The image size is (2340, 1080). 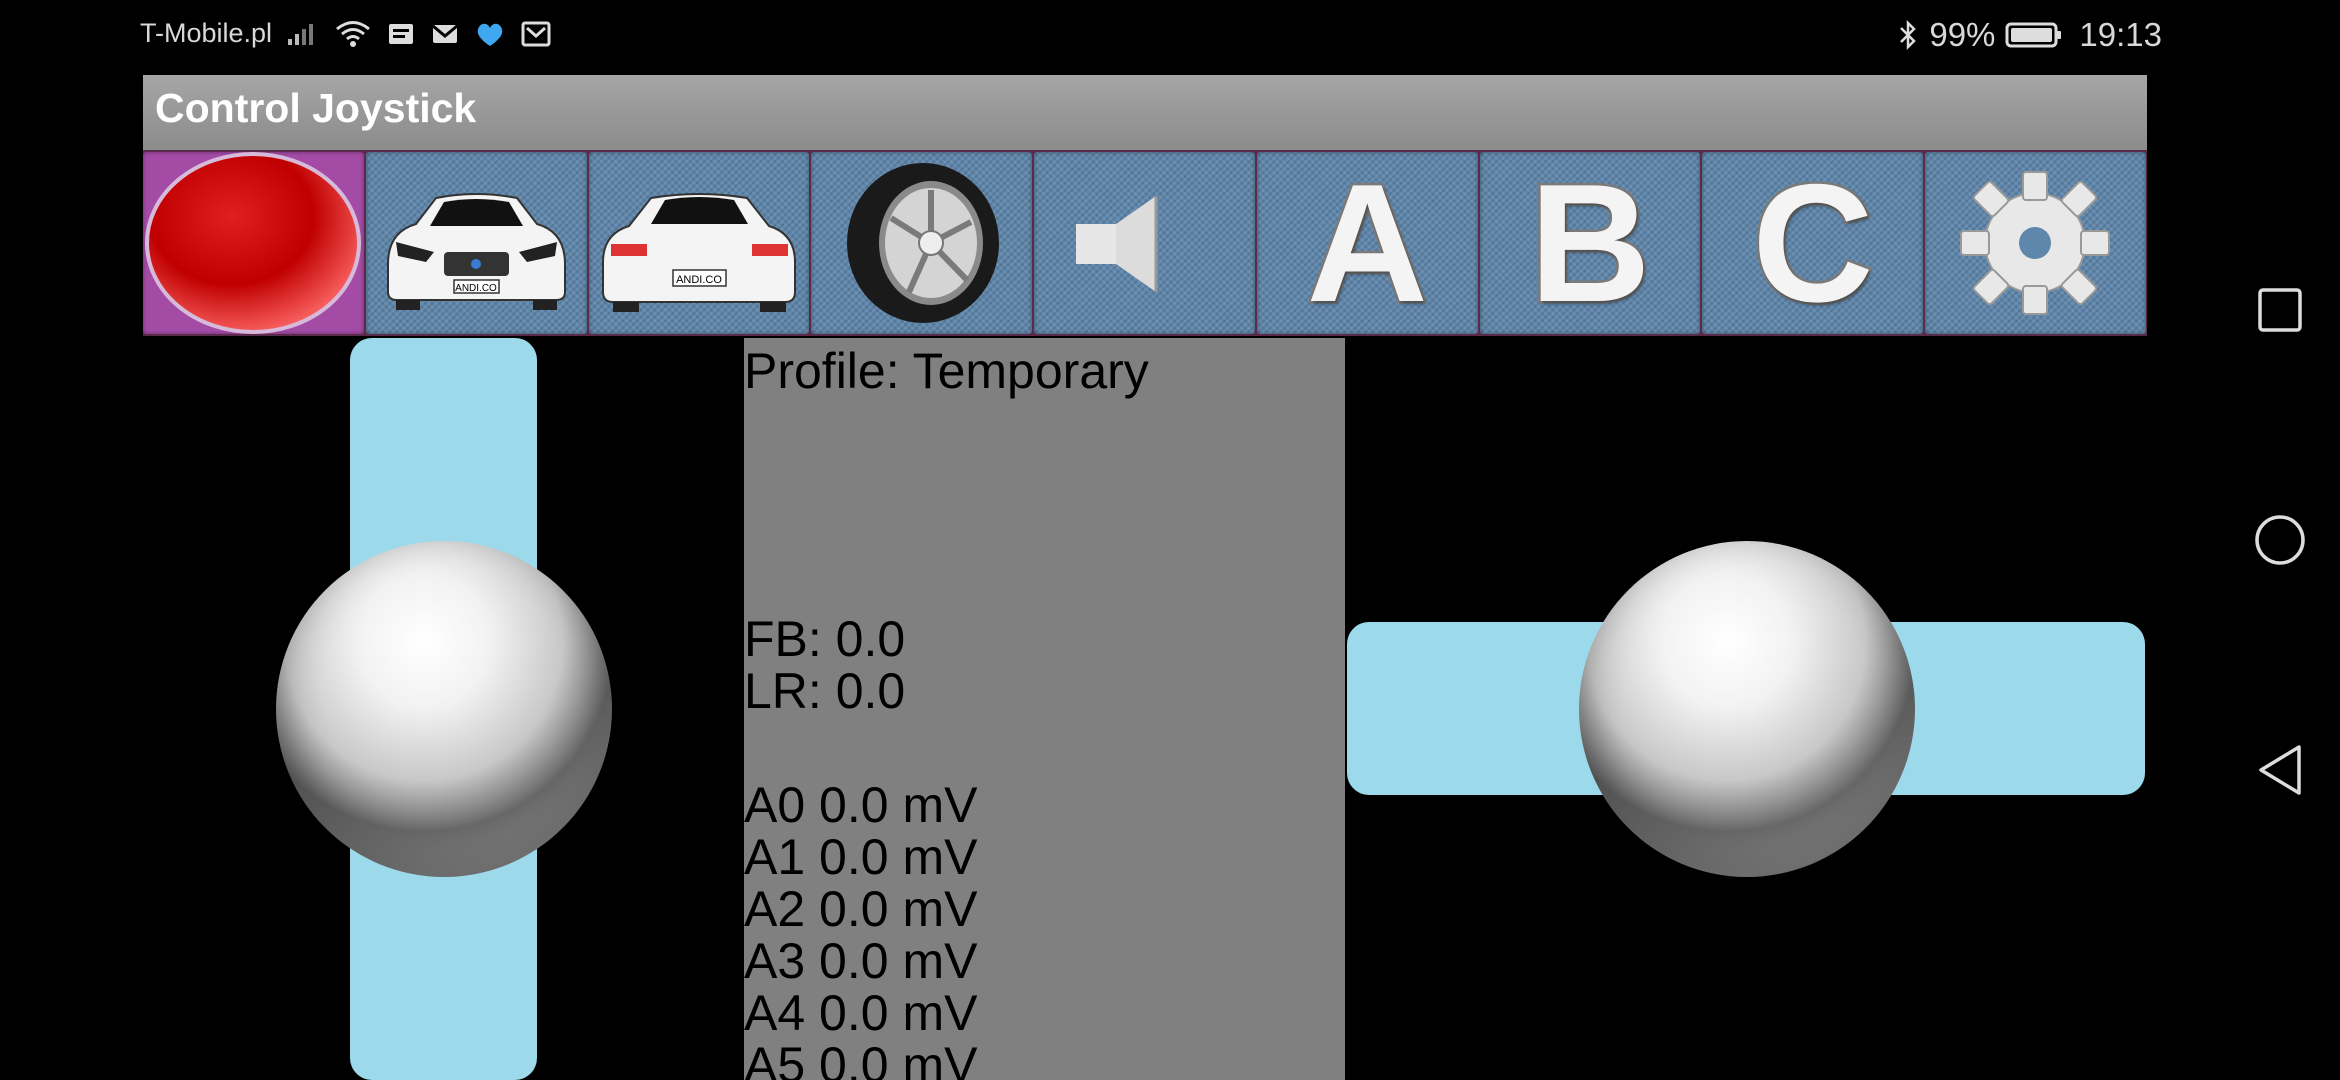 What do you see at coordinates (1962, 34) in the screenshot?
I see `battery-percent: 99%` at bounding box center [1962, 34].